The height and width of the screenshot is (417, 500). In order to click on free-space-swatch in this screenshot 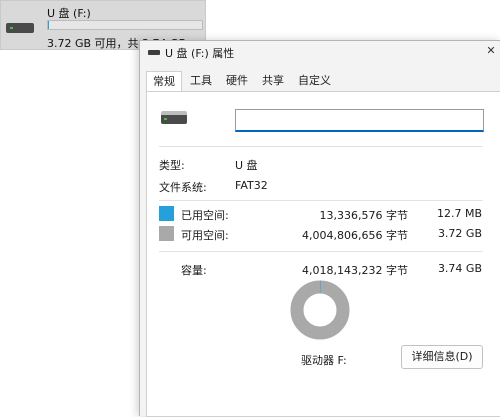, I will do `click(166, 233)`.